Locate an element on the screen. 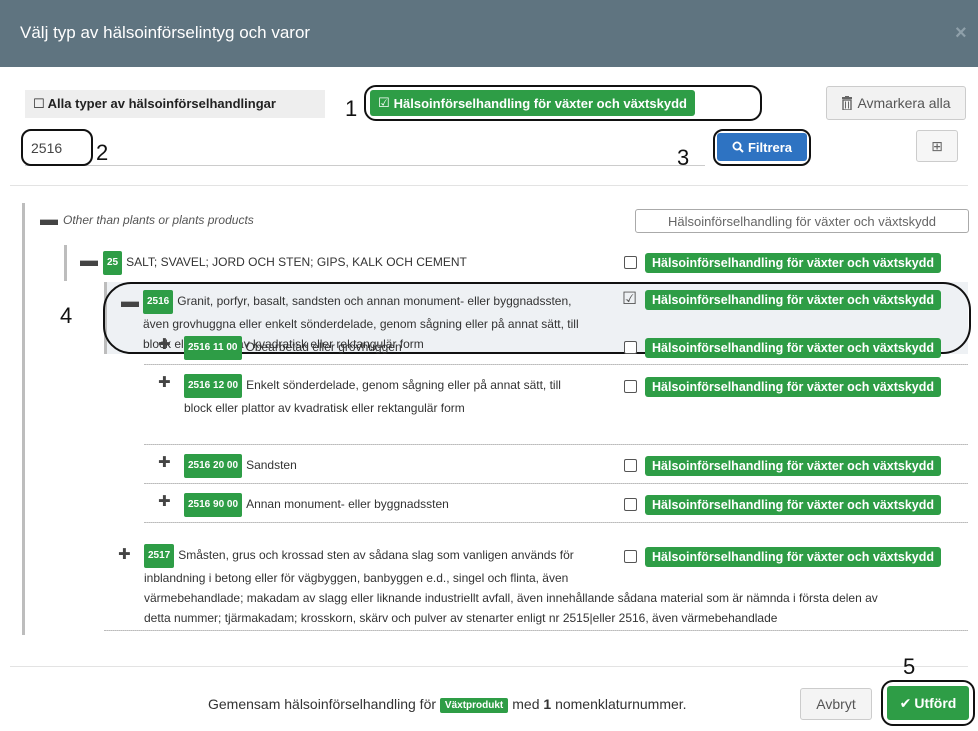 The height and width of the screenshot is (731, 978). annotation-number-1: 1 is located at coordinates (351, 108).